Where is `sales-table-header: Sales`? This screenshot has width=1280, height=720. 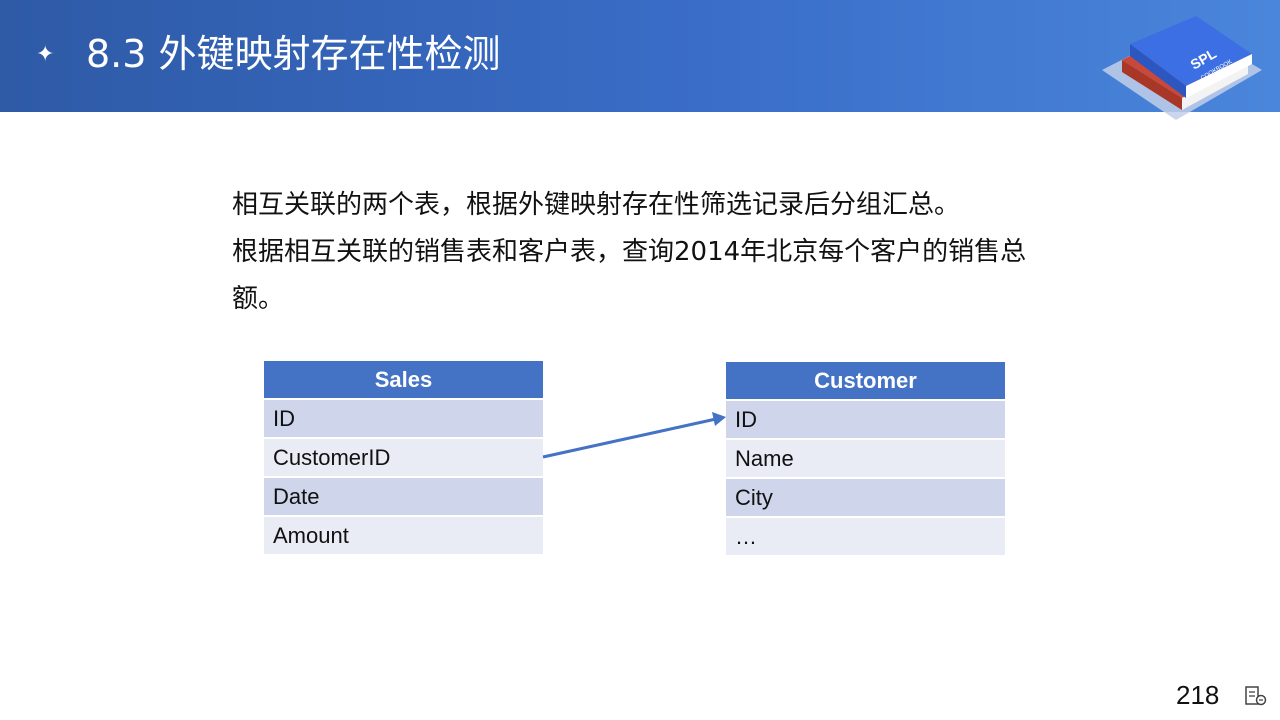 sales-table-header: Sales is located at coordinates (403, 379).